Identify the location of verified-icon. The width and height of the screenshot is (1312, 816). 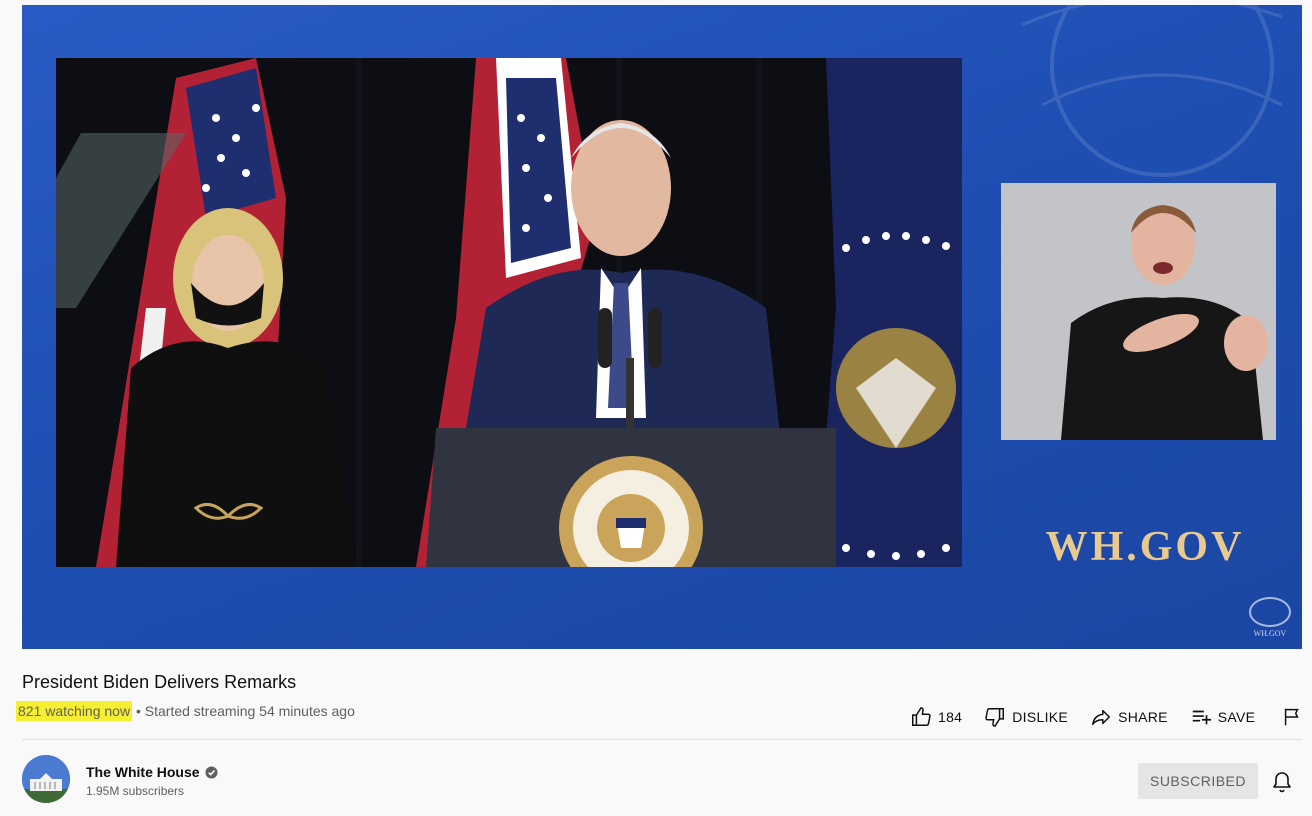
(211, 772).